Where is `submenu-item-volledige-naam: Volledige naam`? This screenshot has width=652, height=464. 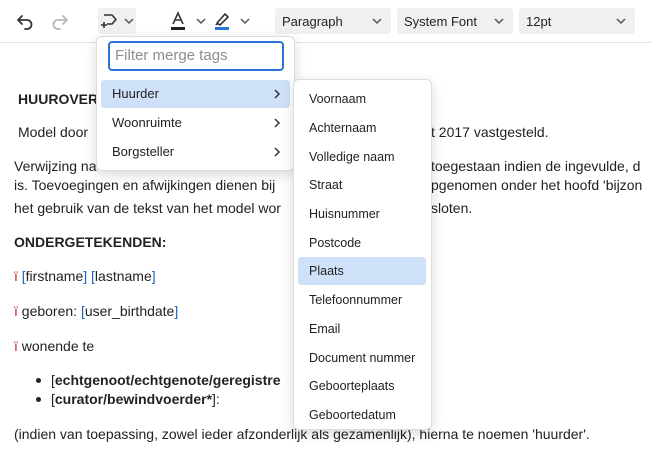
submenu-item-volledige-naam: Volledige naam is located at coordinates (362, 157).